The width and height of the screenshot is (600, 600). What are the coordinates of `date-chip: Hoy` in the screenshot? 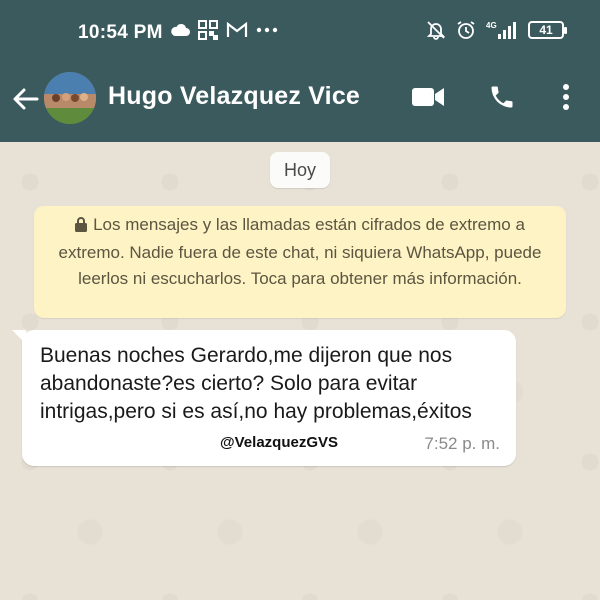 It's located at (300, 170).